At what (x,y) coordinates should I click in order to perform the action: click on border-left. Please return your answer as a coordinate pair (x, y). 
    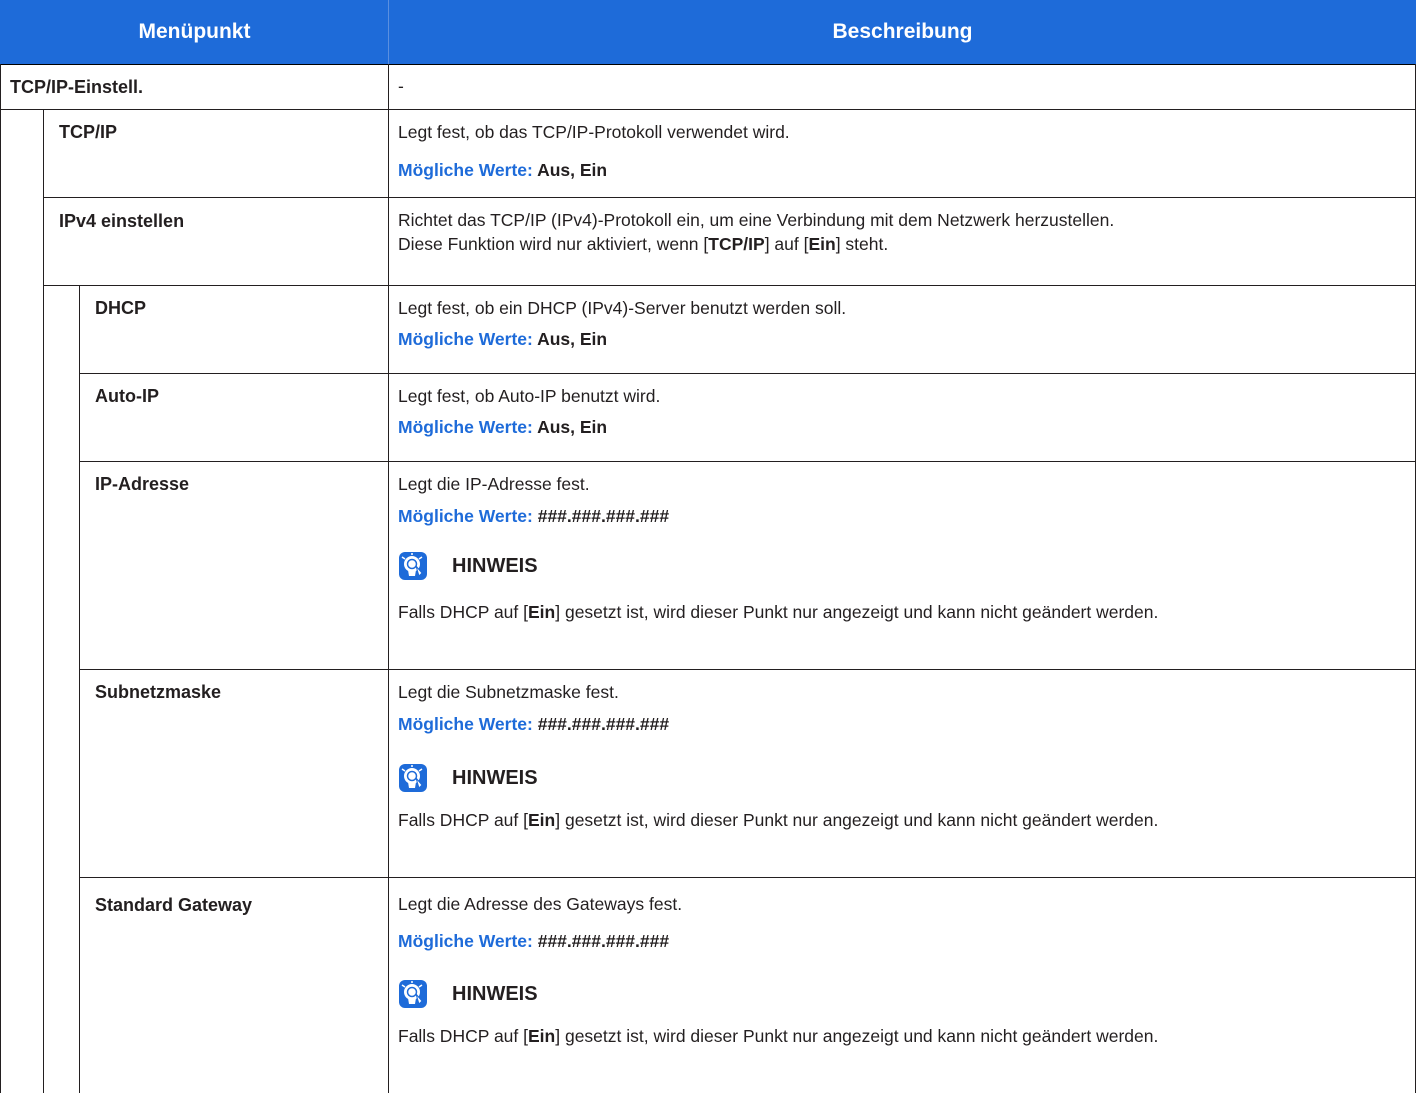
    Looking at the image, I should click on (0, 578).